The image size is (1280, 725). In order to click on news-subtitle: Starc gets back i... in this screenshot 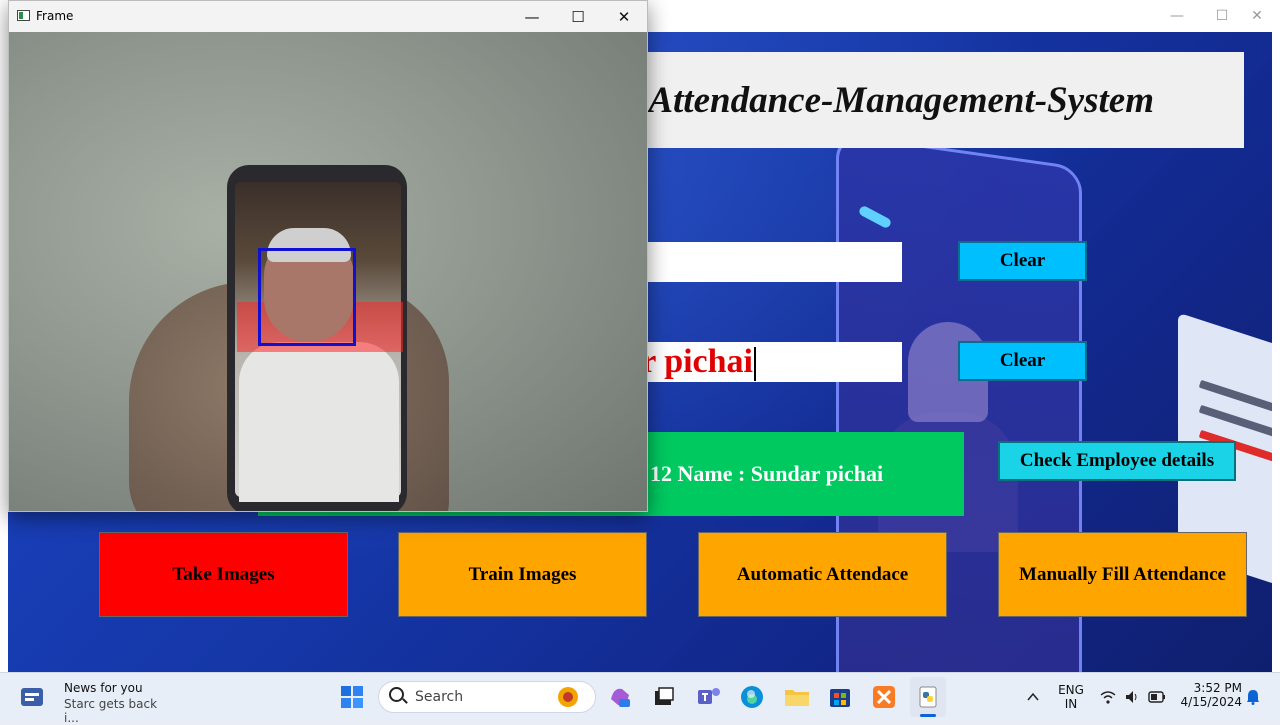, I will do `click(111, 711)`.